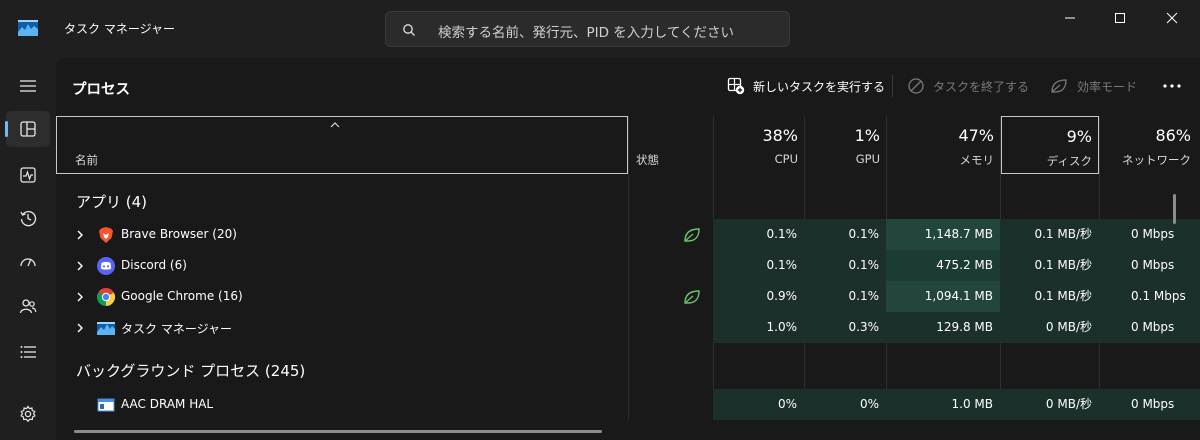  Describe the element at coordinates (106, 297) in the screenshot. I see `chrome-icon` at that location.